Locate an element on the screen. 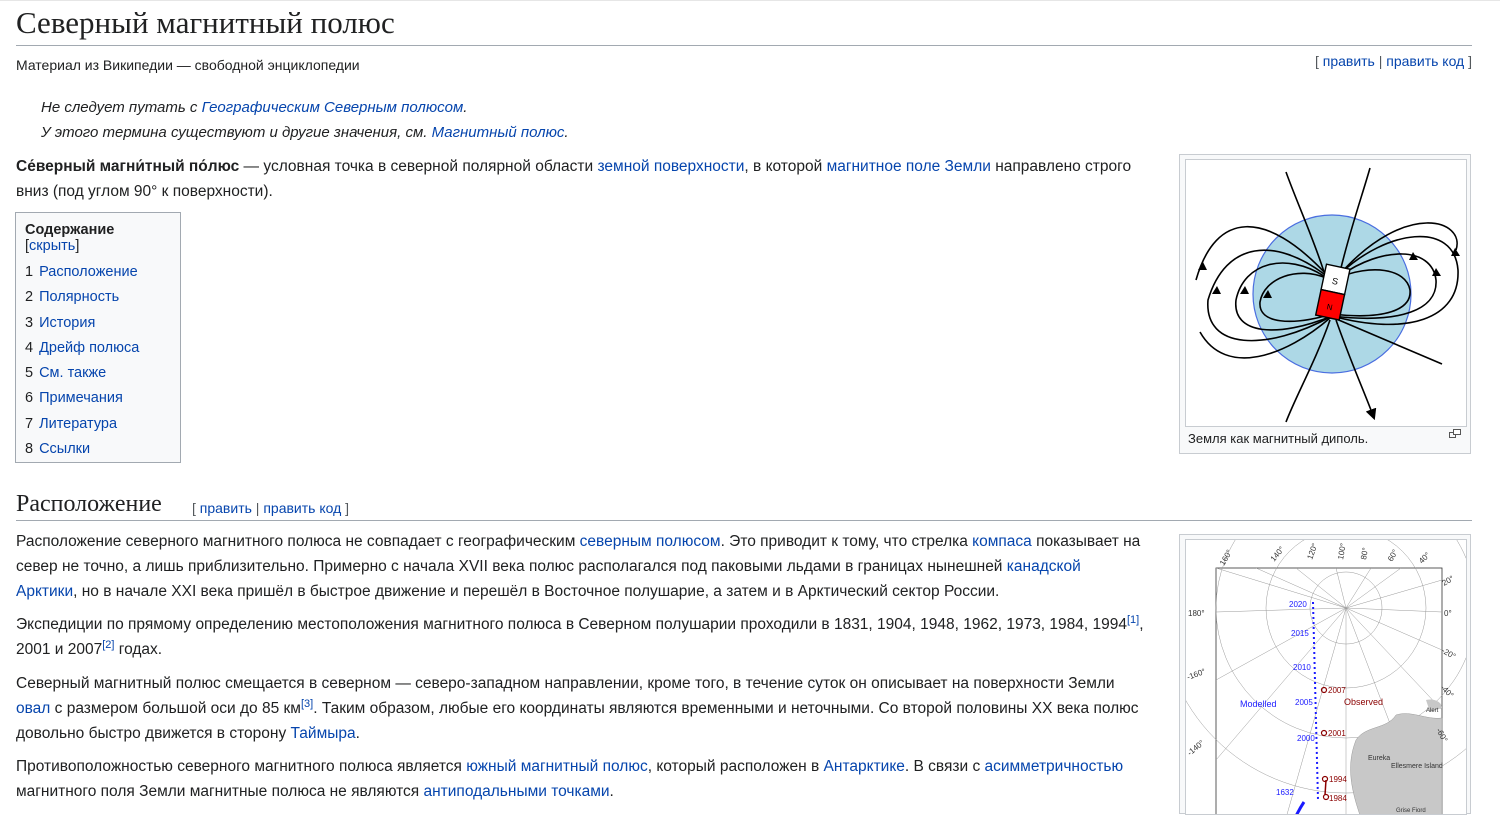  toc-title: Содержание is located at coordinates (70, 230).